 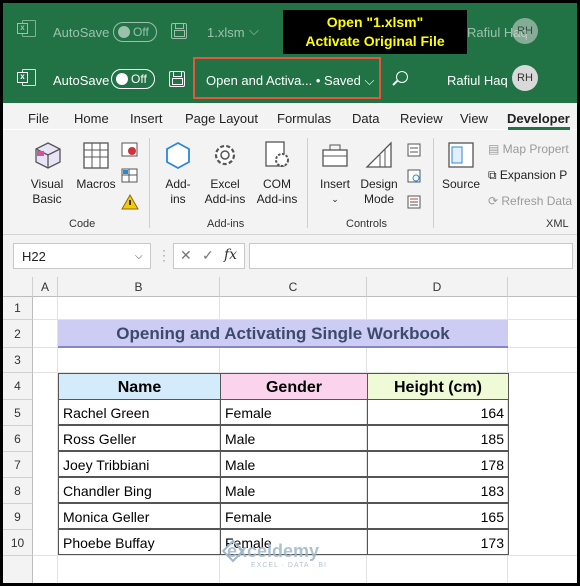 What do you see at coordinates (494, 175) in the screenshot?
I see `expansion-packs-icon: ⧉` at bounding box center [494, 175].